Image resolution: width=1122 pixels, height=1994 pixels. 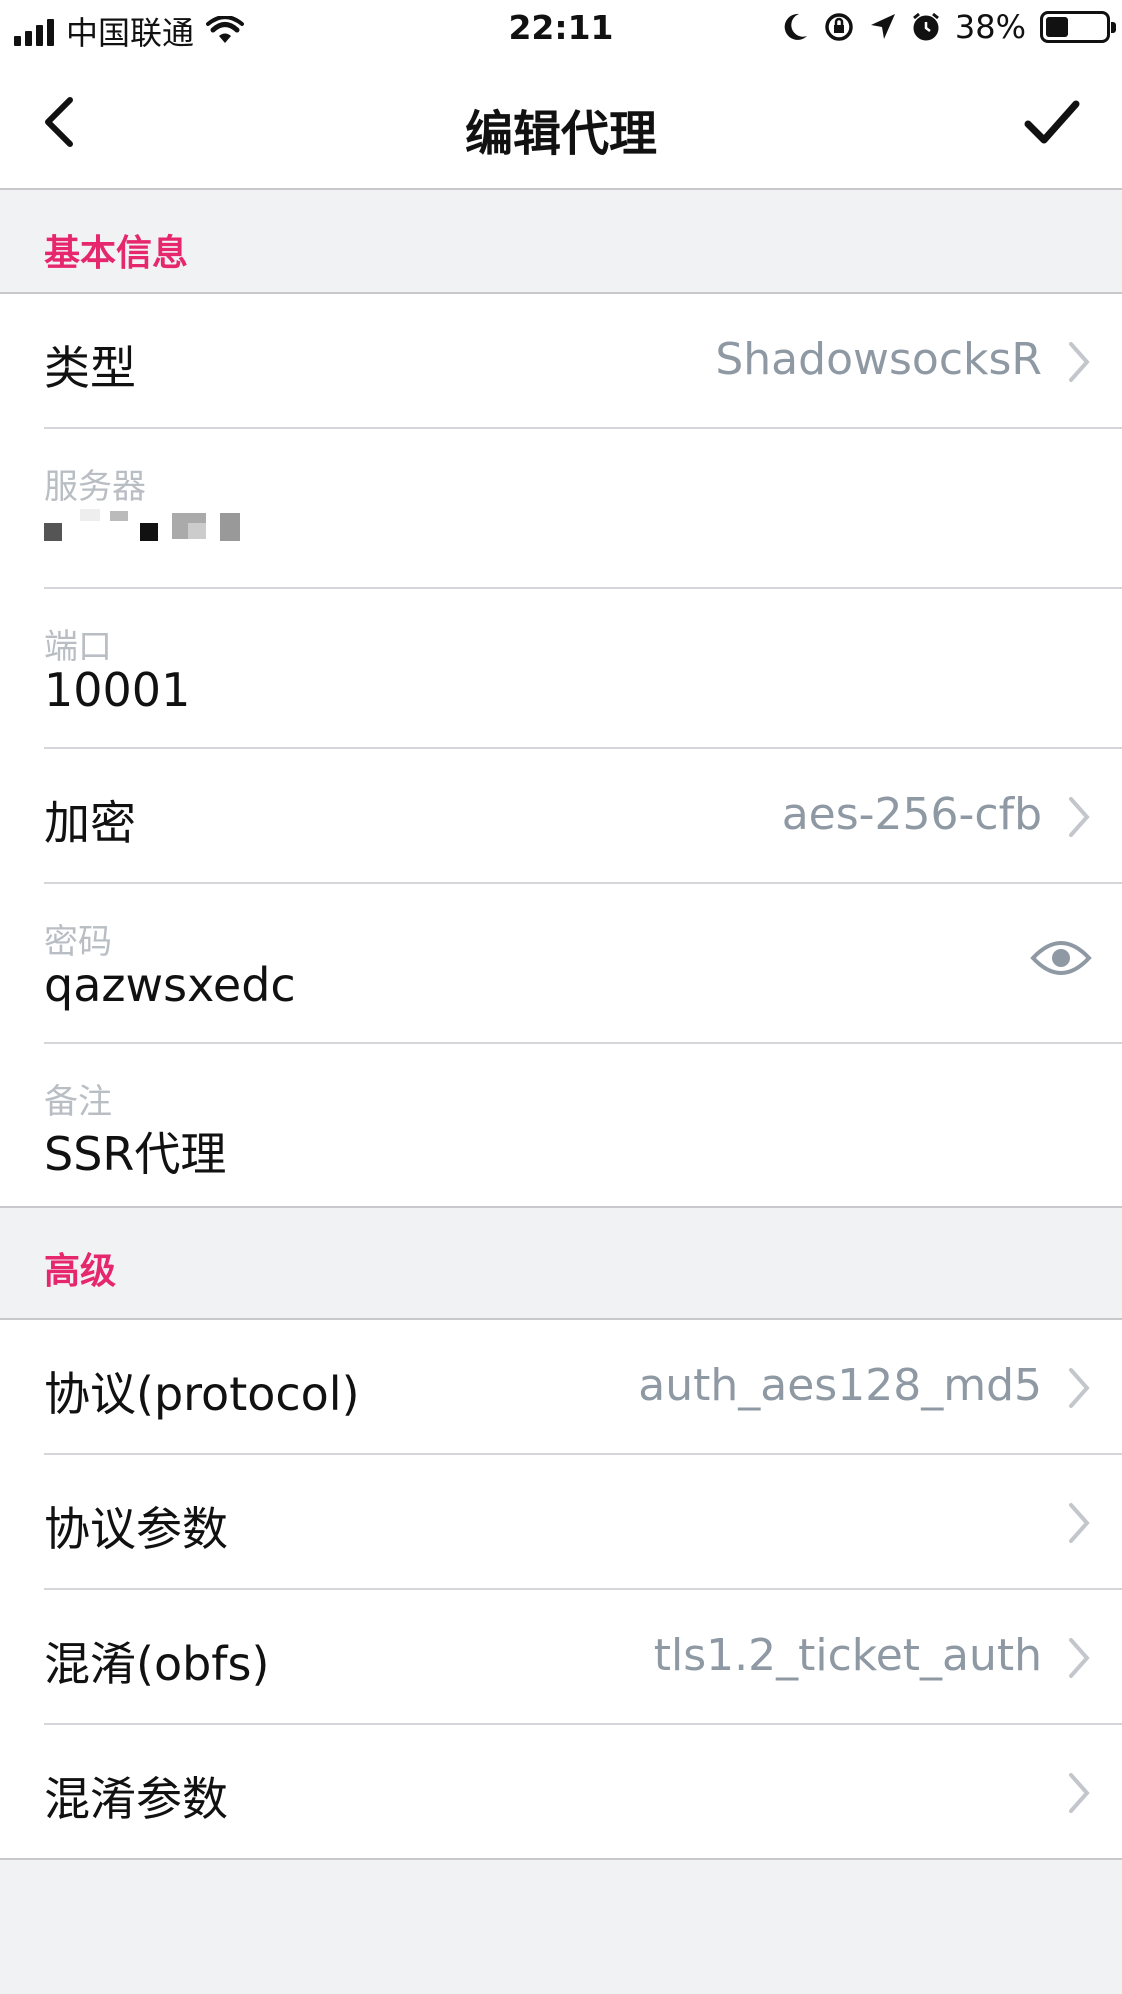 I want to click on remark-value: SSR代理, so click(x=135, y=1151).